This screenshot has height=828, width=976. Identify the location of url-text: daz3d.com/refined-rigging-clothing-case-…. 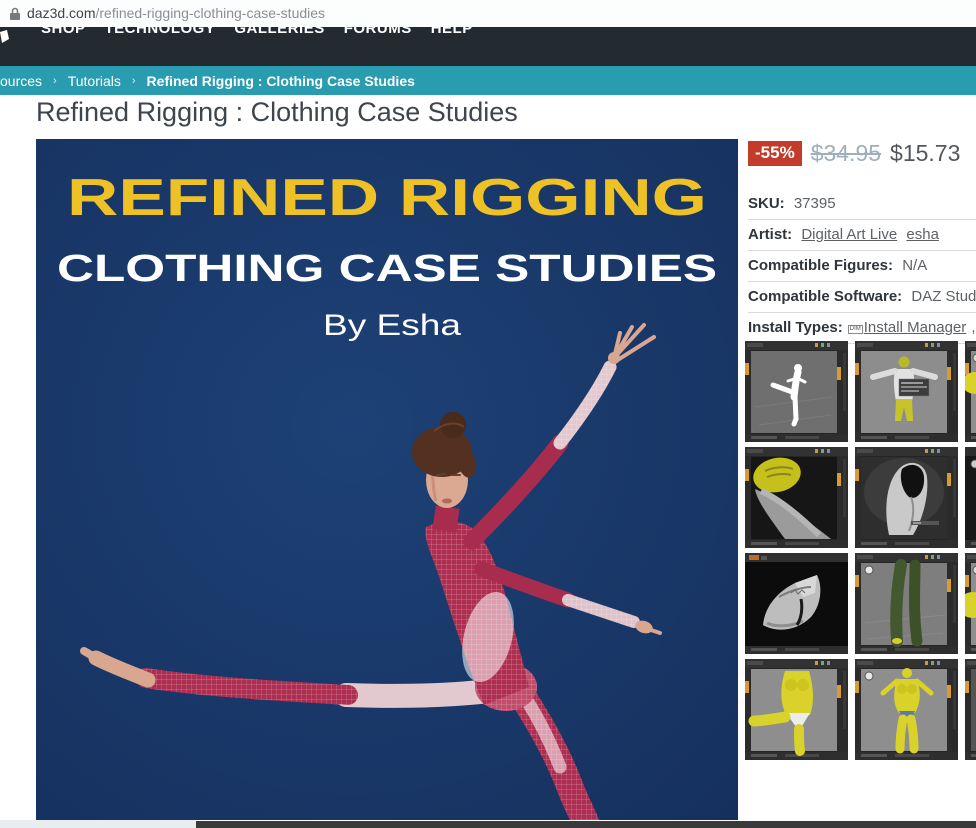
(176, 13).